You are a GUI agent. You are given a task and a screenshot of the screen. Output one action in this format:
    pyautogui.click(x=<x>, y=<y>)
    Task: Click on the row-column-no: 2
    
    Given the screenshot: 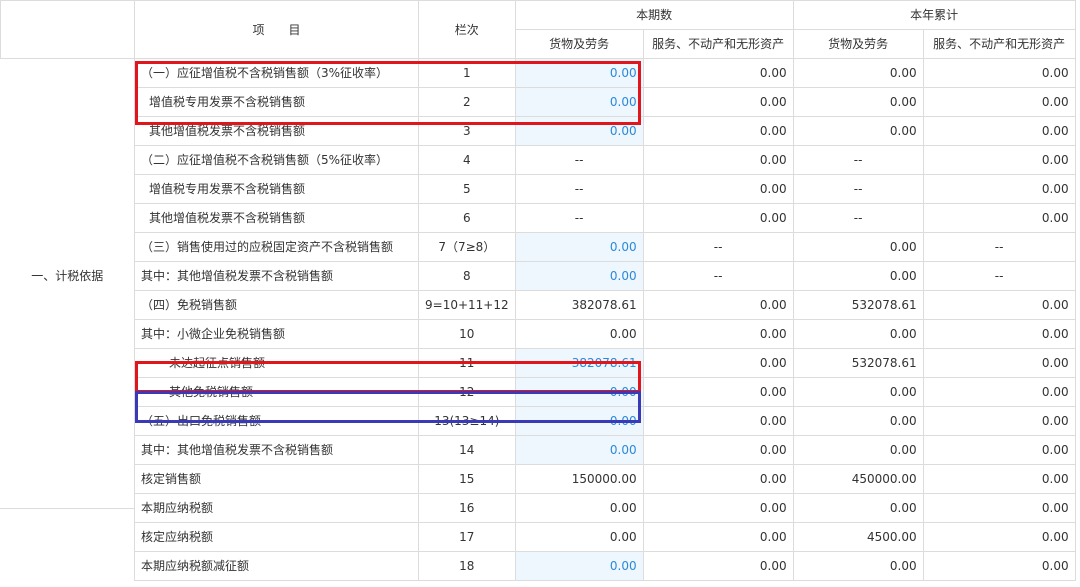 What is the action you would take?
    pyautogui.click(x=467, y=102)
    